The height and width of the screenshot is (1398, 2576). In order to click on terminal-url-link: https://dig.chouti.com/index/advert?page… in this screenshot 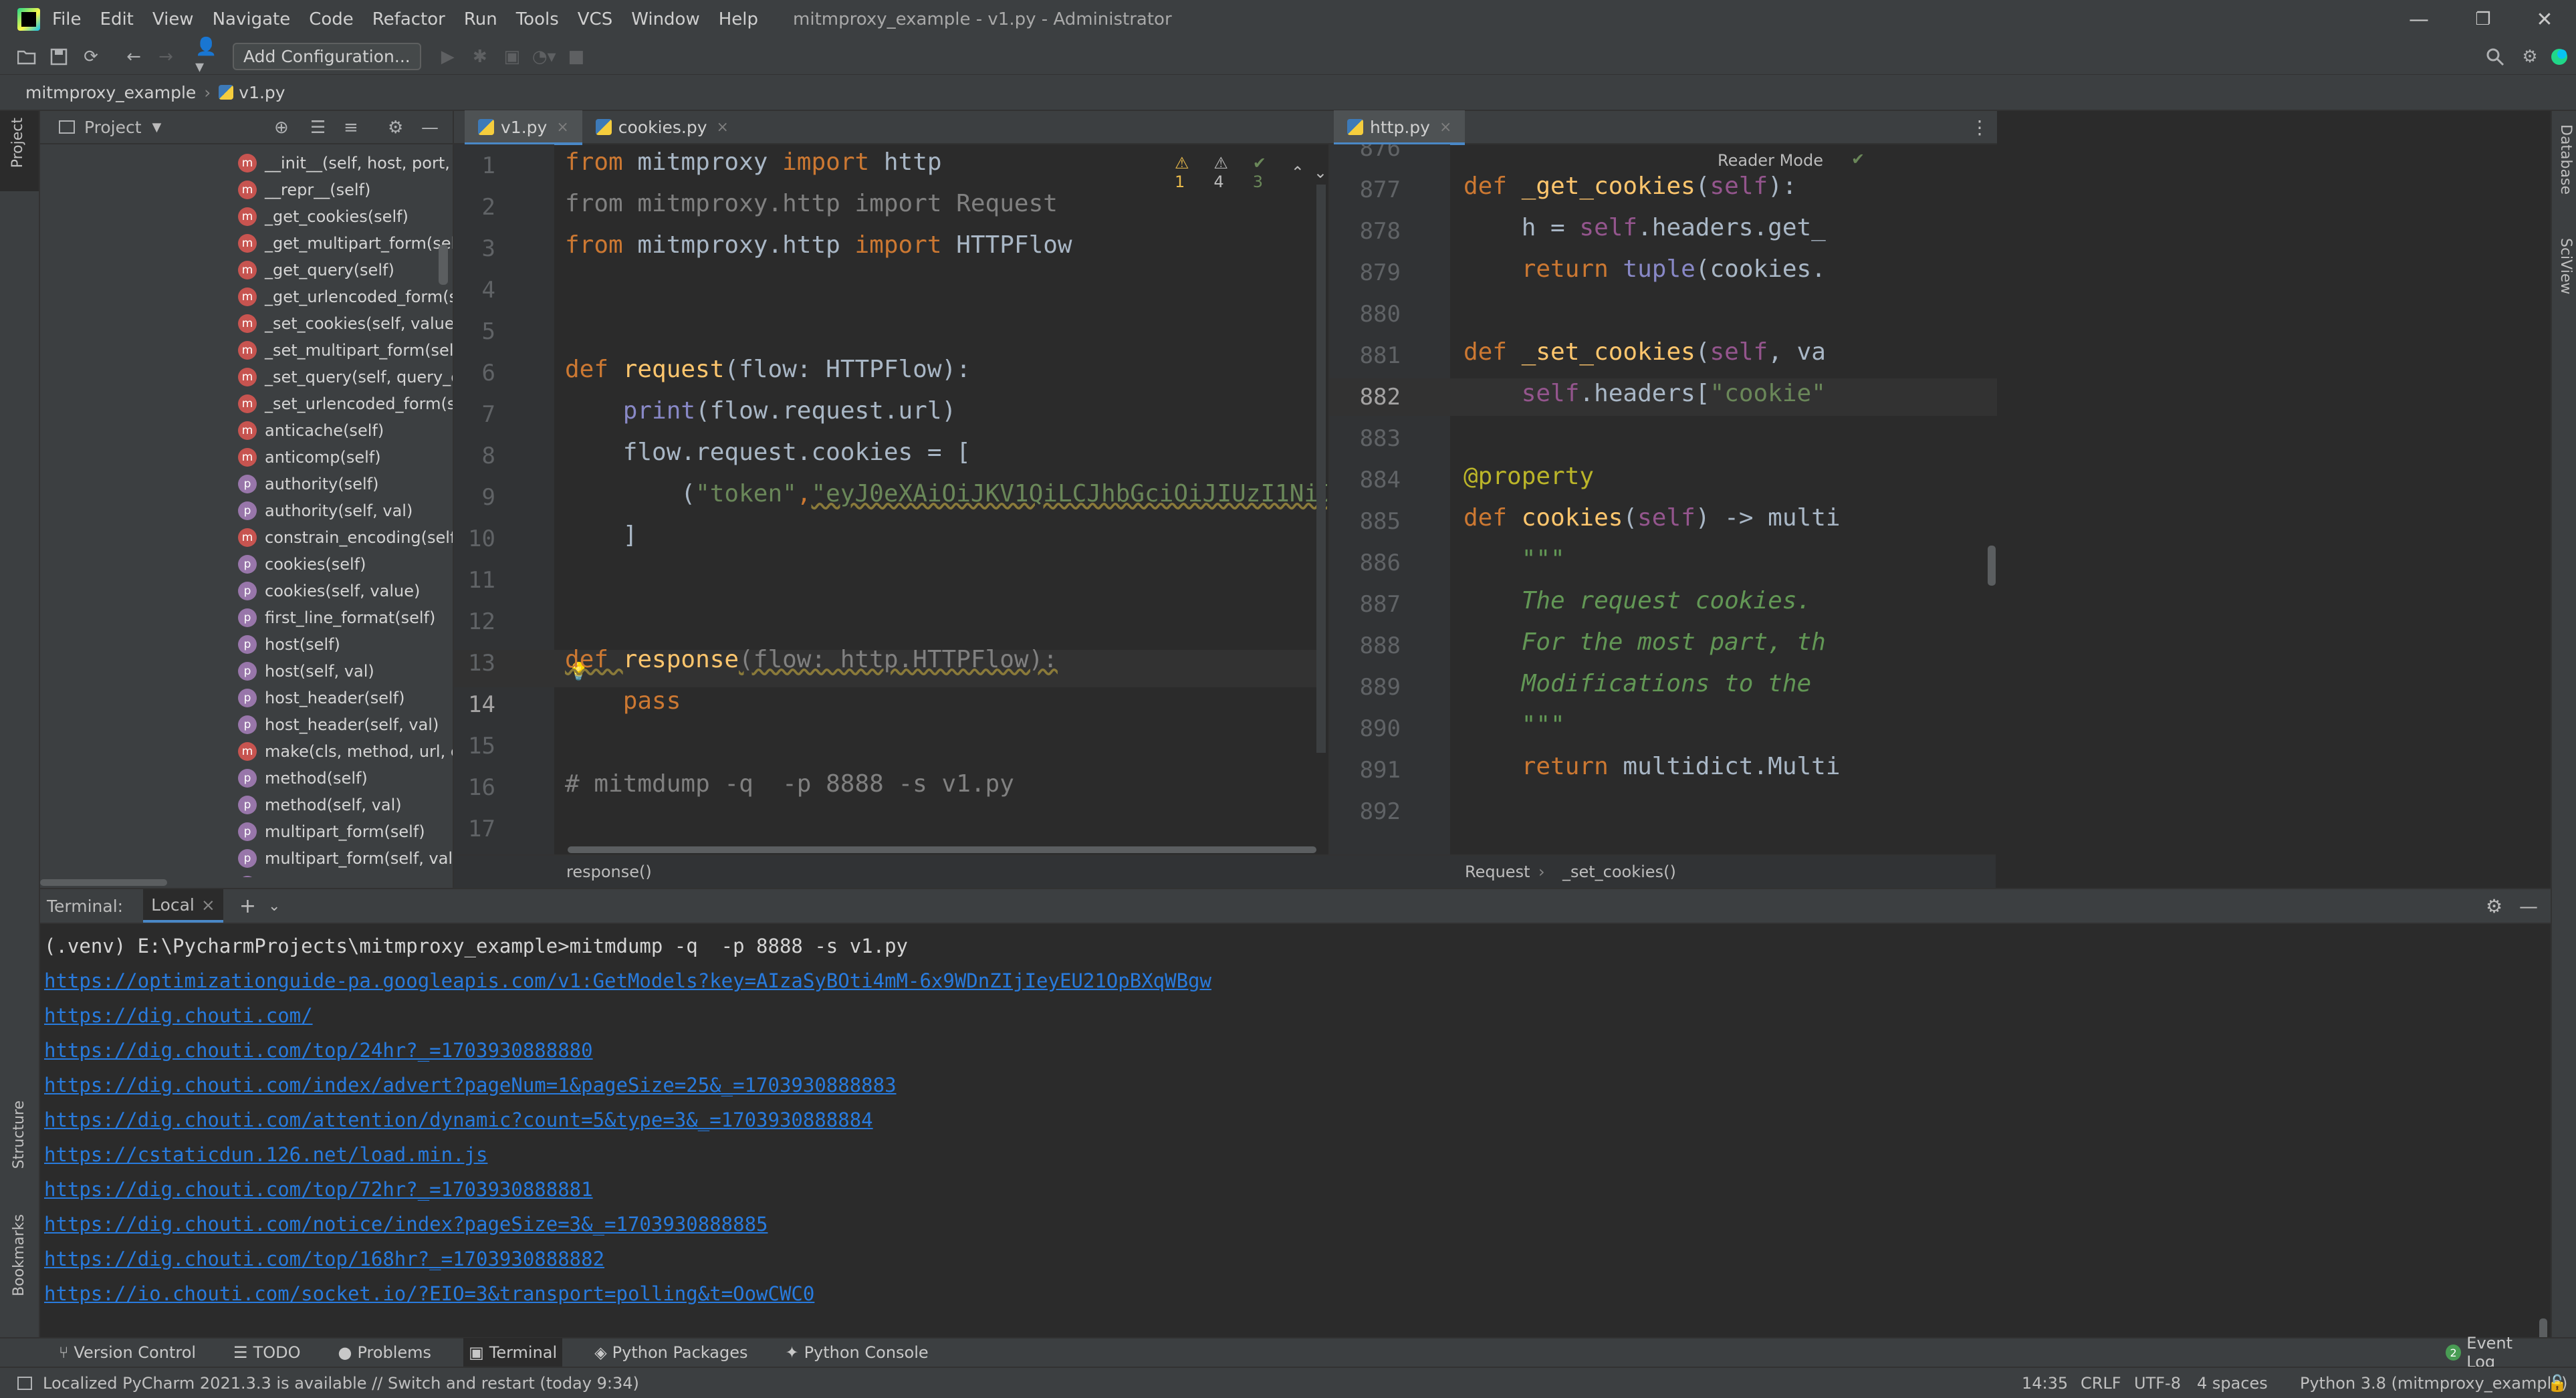, I will do `click(470, 1085)`.